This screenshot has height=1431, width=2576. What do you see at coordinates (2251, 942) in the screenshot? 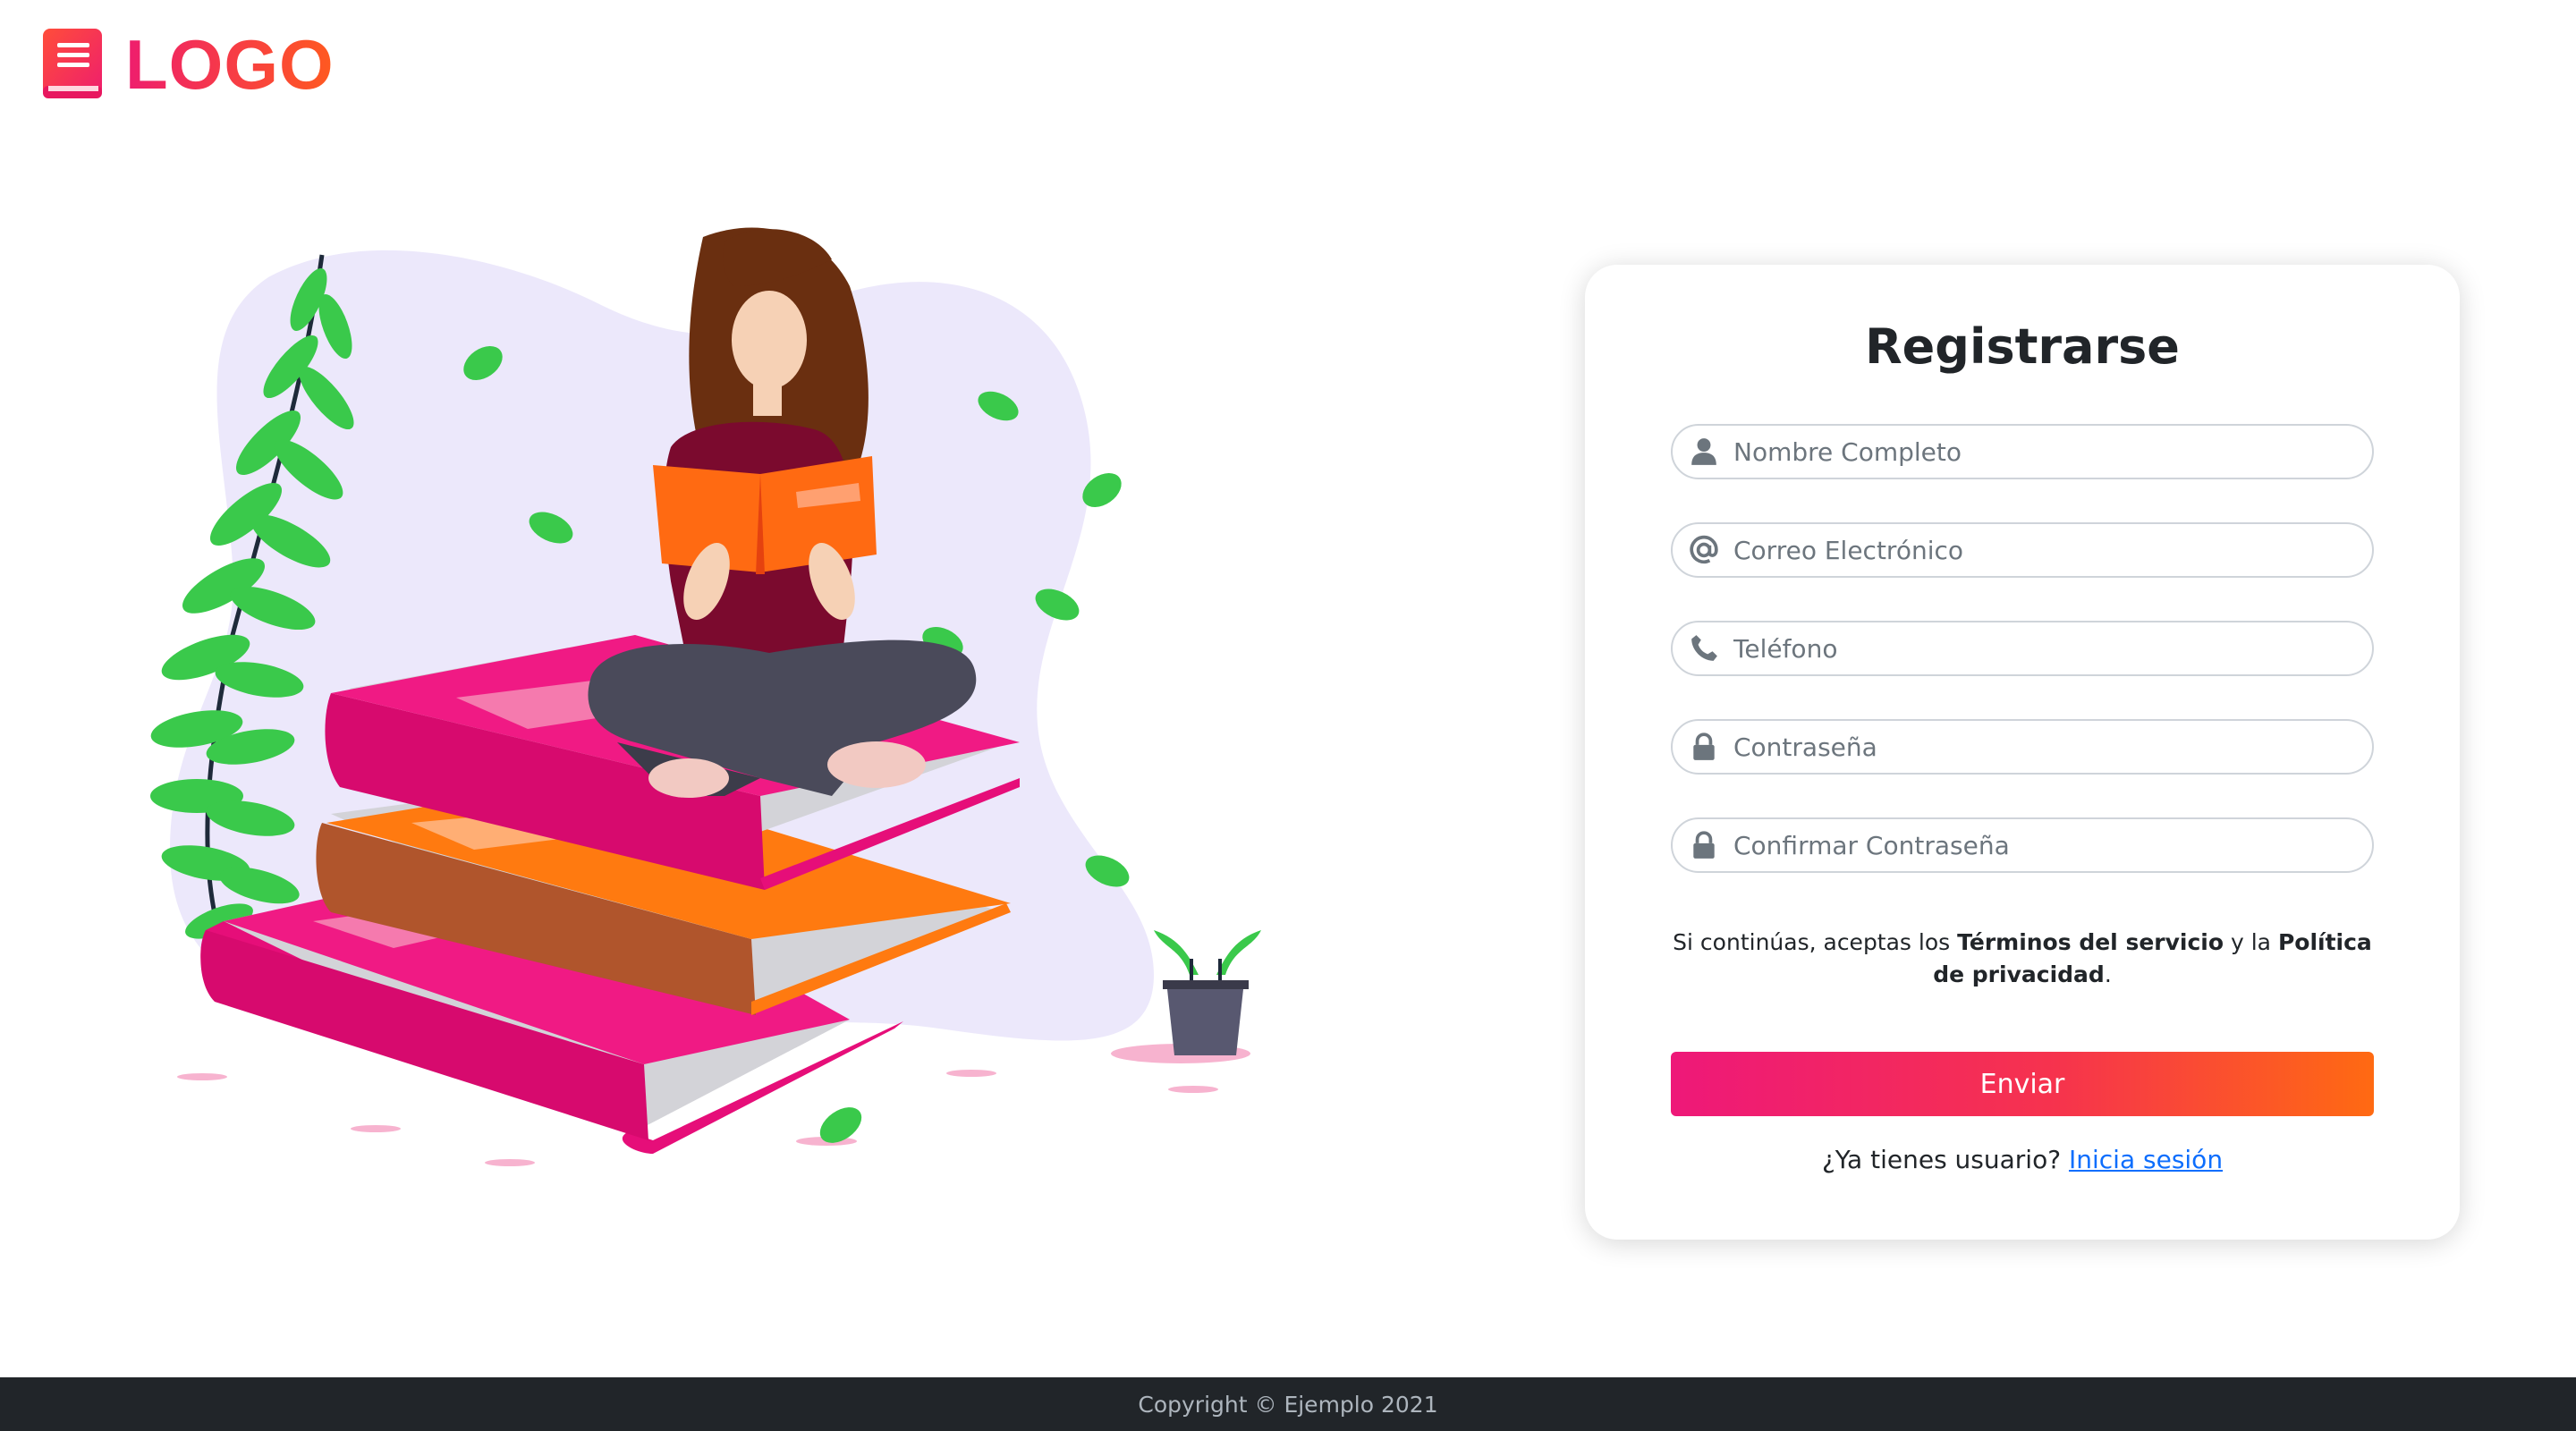
I see `terms-middle: y la` at bounding box center [2251, 942].